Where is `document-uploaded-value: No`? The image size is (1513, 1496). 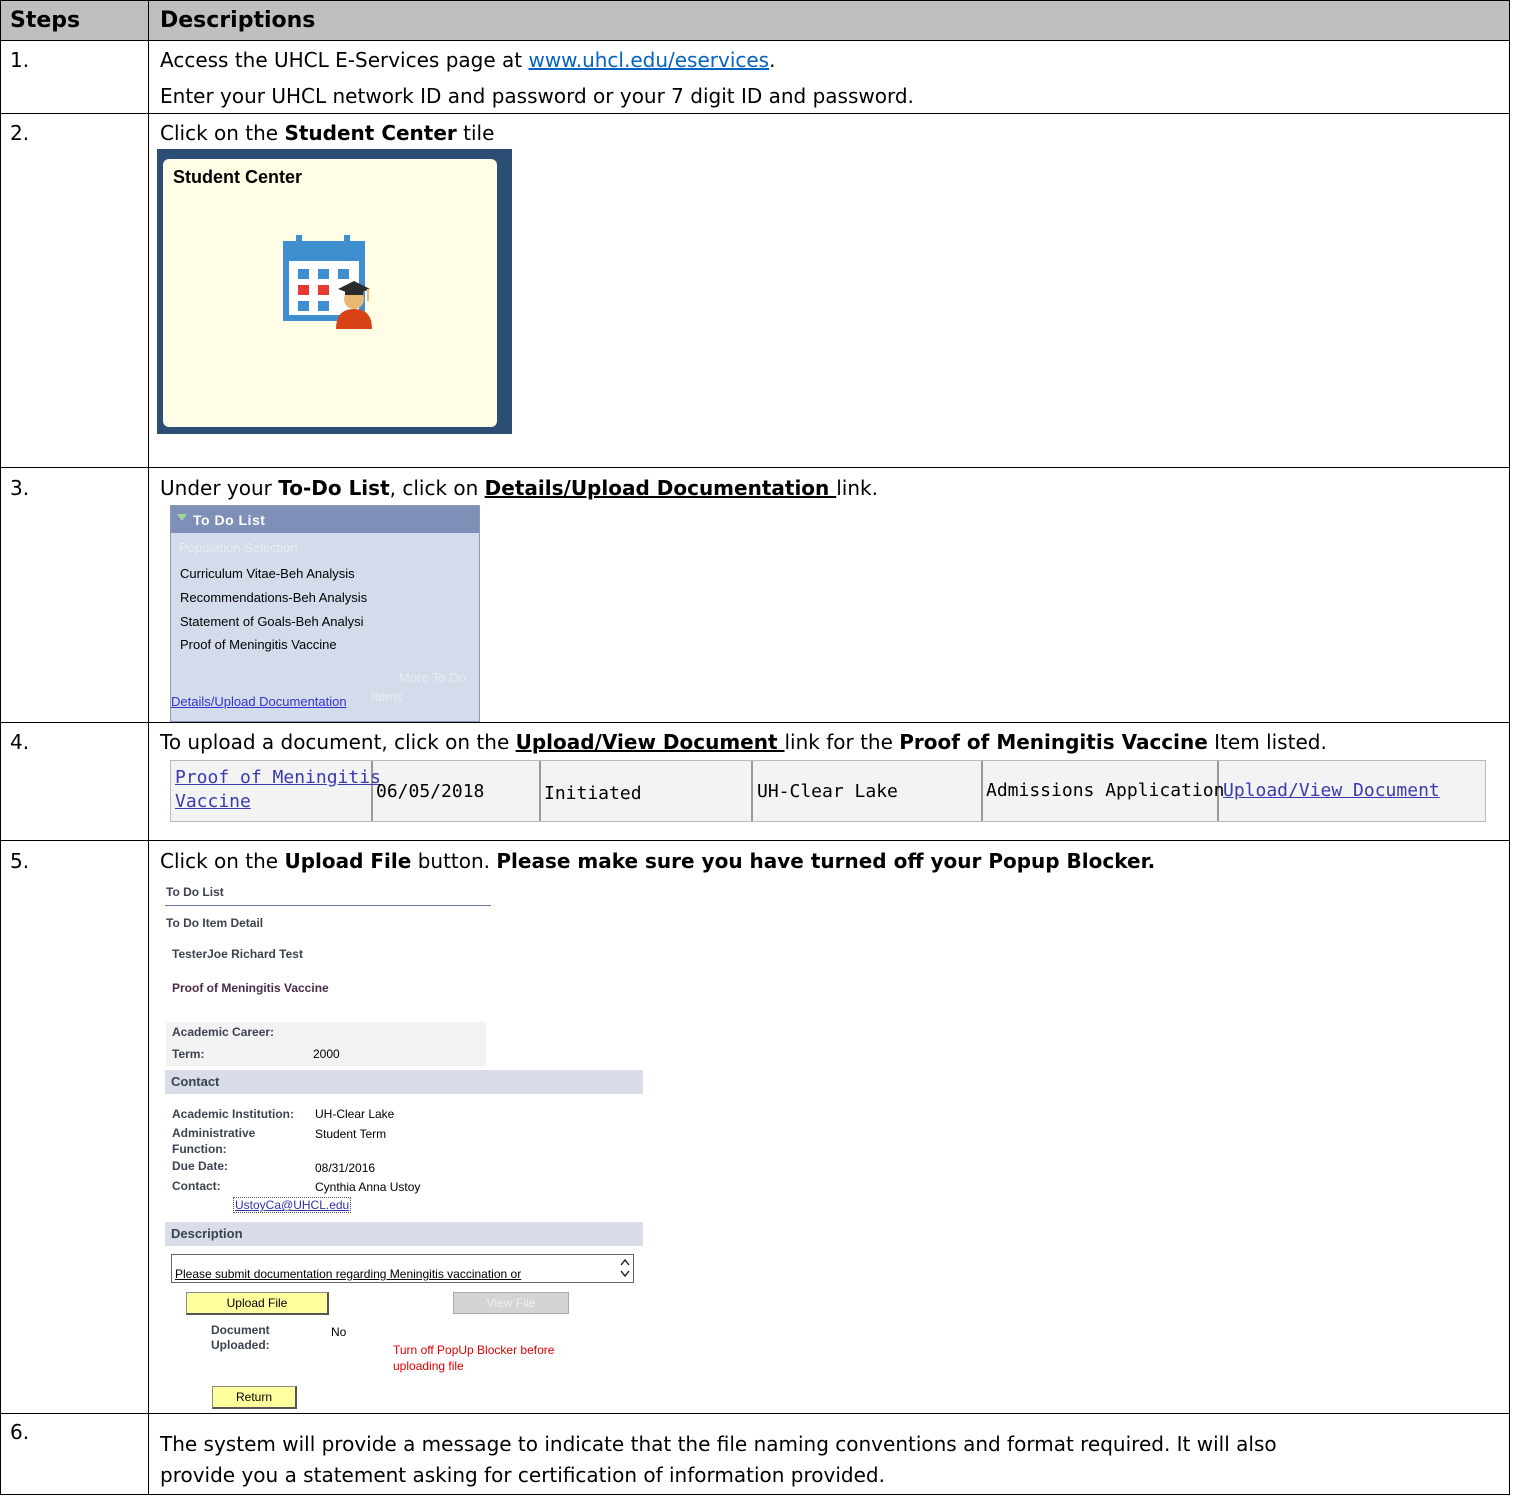
document-uploaded-value: No is located at coordinates (339, 1332).